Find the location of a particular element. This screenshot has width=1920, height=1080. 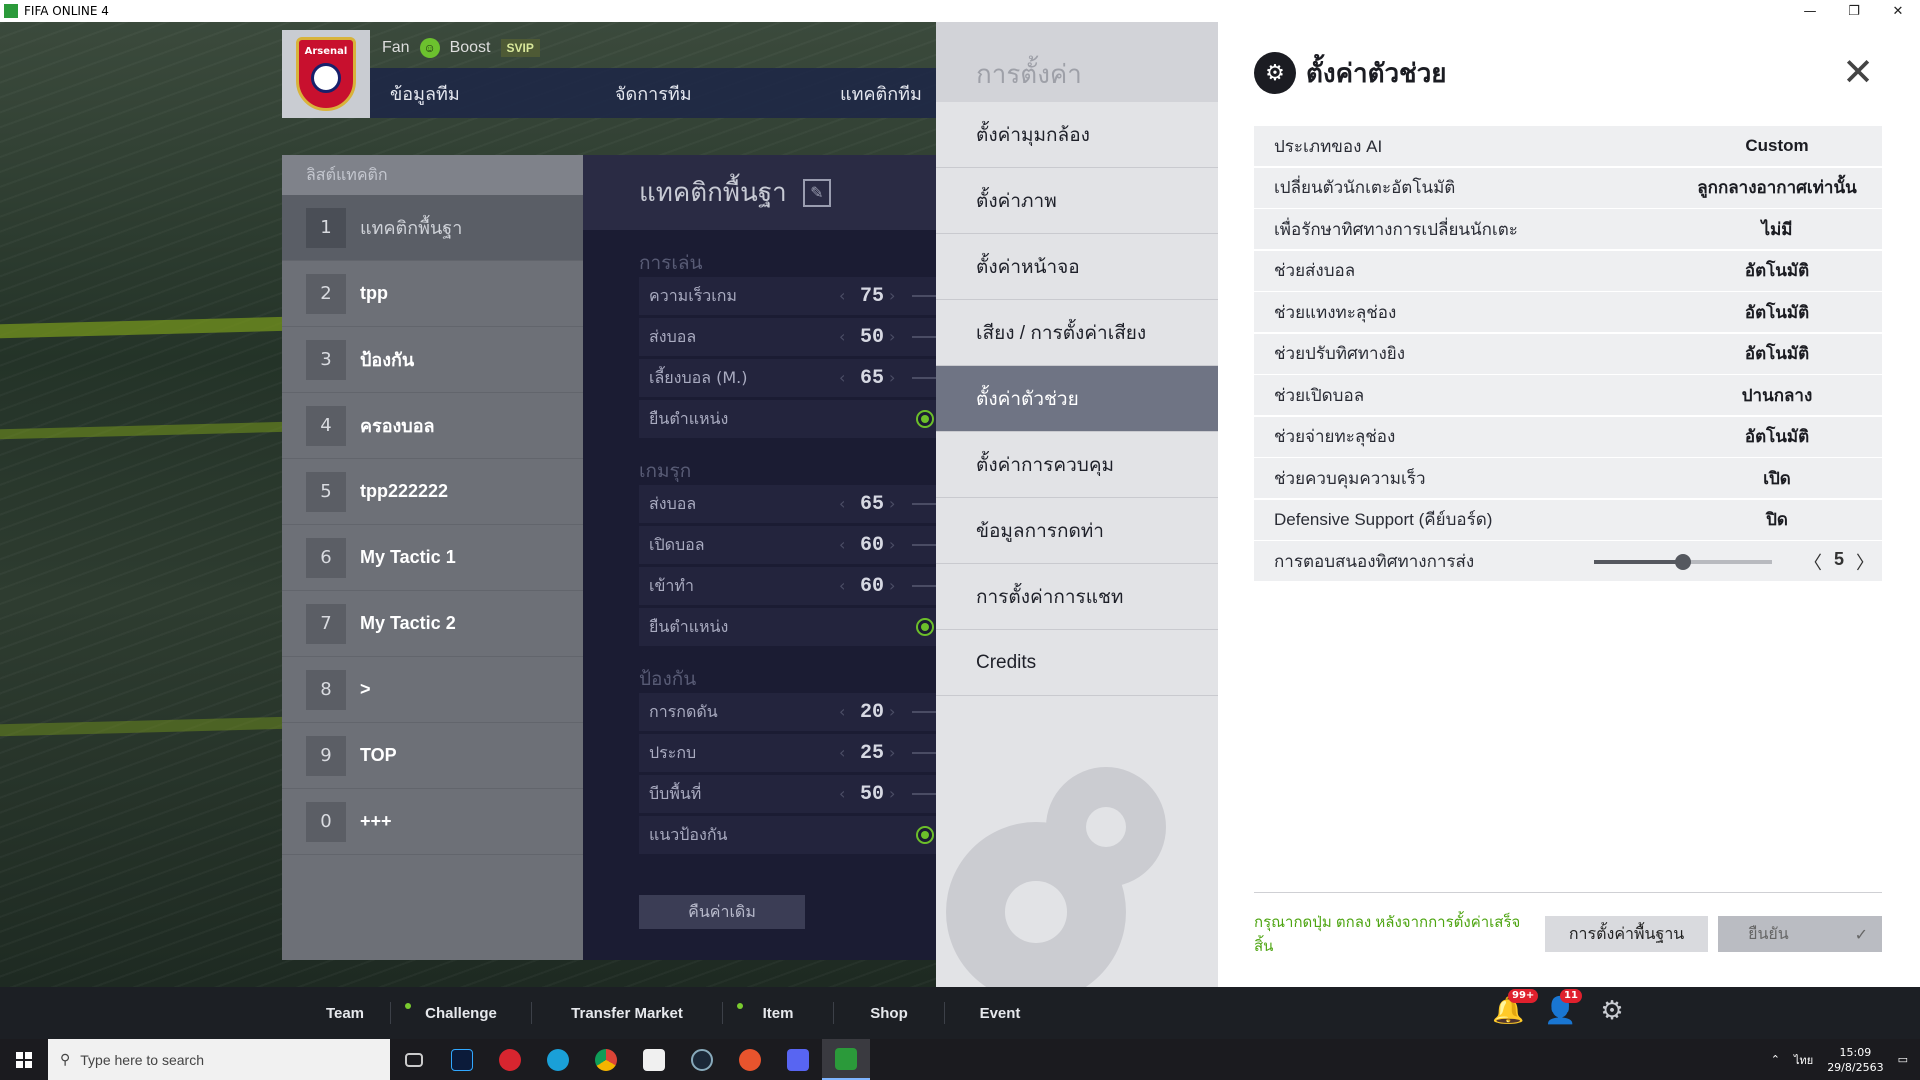

task-view-icon is located at coordinates (414, 1059).